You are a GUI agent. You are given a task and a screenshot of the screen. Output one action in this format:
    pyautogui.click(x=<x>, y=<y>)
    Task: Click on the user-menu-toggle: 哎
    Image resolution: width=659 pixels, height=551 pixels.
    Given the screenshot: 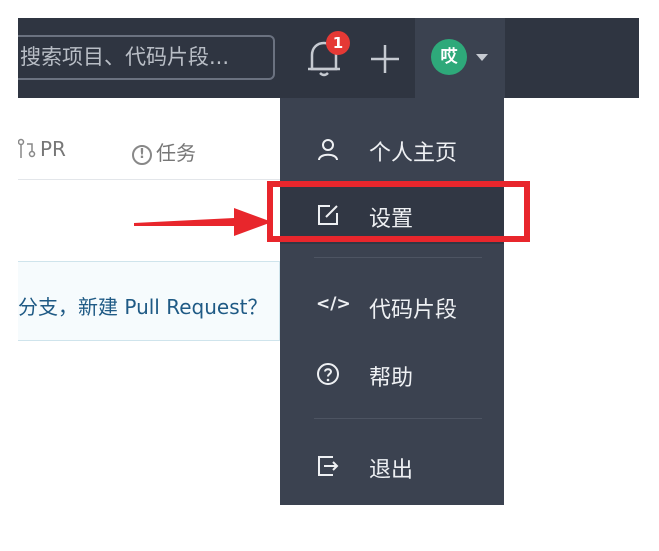 What is the action you would take?
    pyautogui.click(x=460, y=58)
    